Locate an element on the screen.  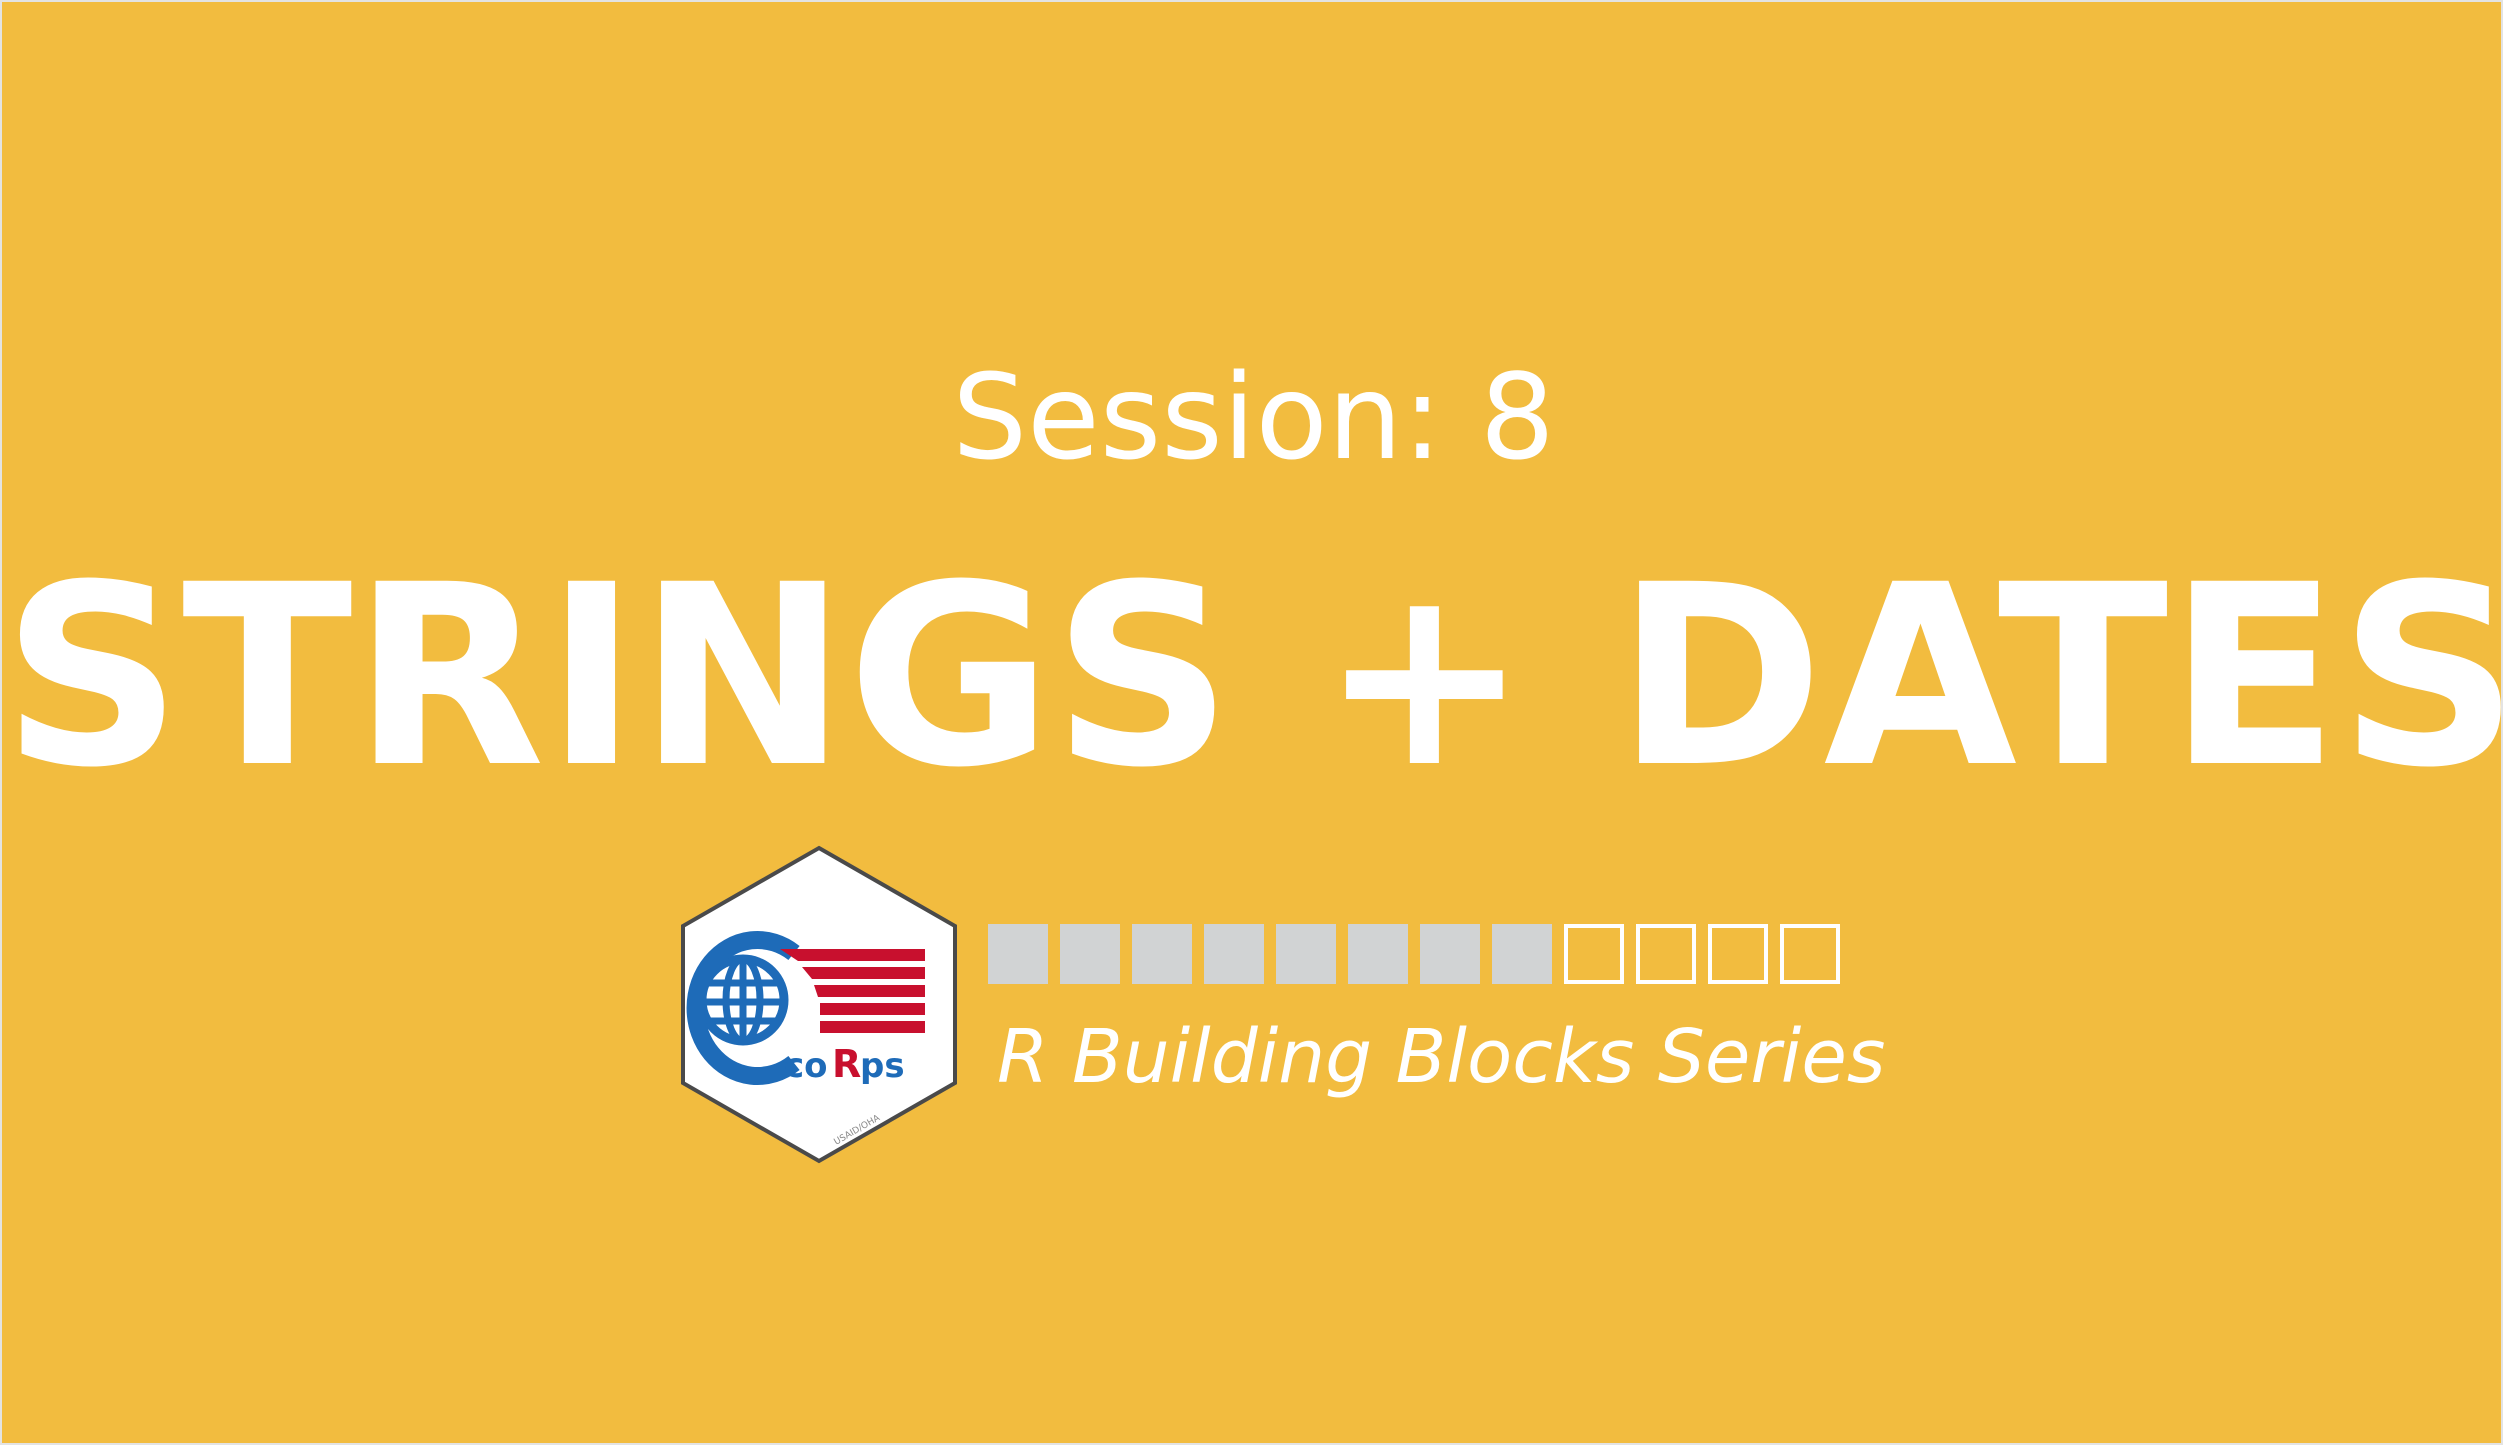
logo-wordmark-ps: ps is located at coordinates (882, 1066).